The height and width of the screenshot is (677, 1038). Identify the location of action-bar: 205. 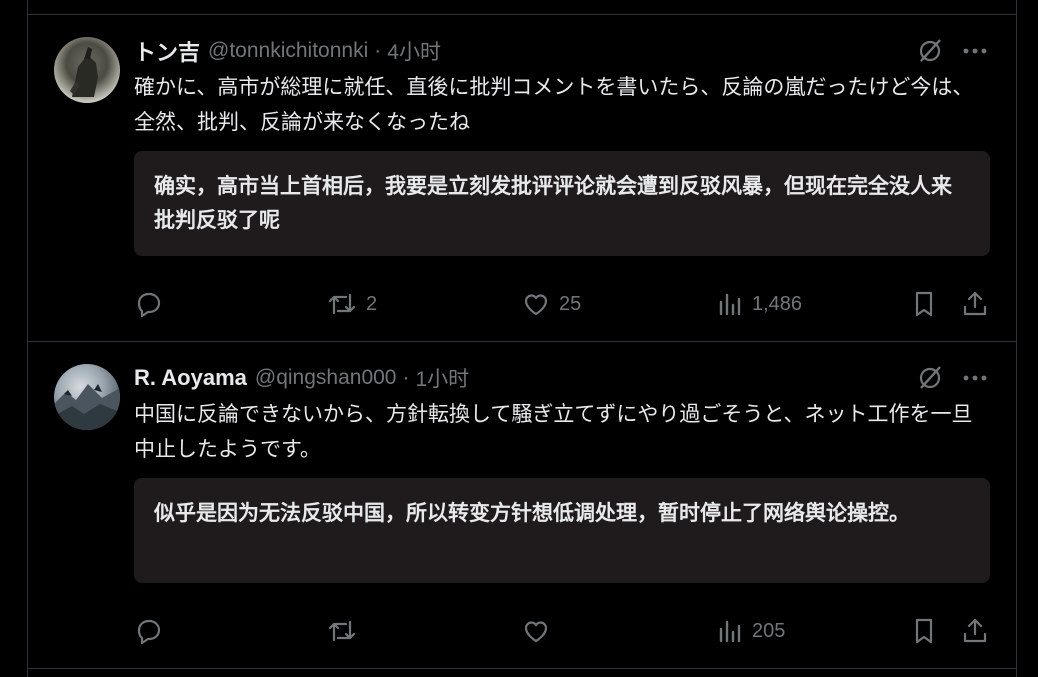
(561, 634).